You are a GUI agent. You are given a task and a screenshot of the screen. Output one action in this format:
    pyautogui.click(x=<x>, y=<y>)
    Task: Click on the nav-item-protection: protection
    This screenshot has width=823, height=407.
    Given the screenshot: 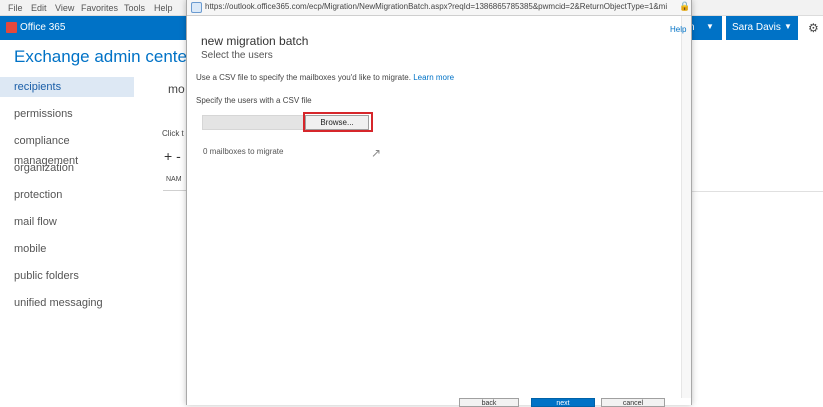 What is the action you would take?
    pyautogui.click(x=67, y=195)
    